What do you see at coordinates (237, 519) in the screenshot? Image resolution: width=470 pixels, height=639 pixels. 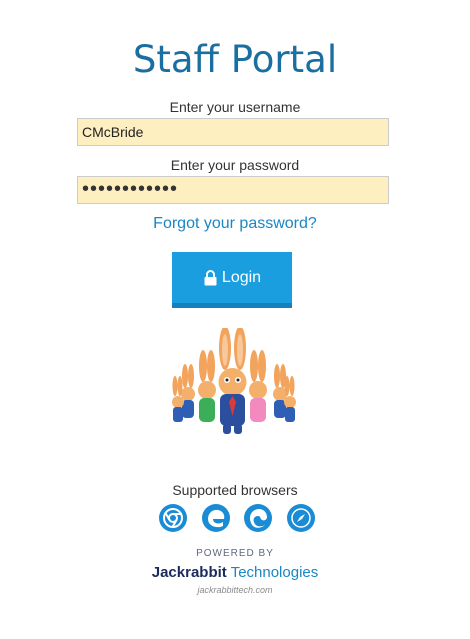 I see `supported-browsers-list` at bounding box center [237, 519].